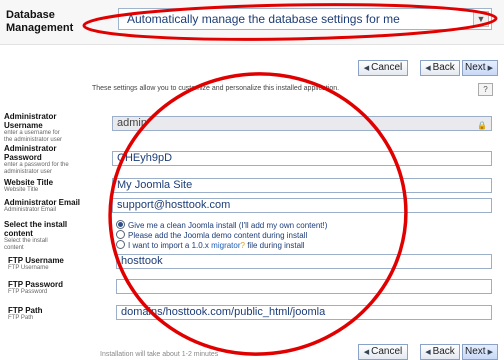 The height and width of the screenshot is (360, 504). What do you see at coordinates (29, 182) in the screenshot?
I see `website-title-label: Website Title` at bounding box center [29, 182].